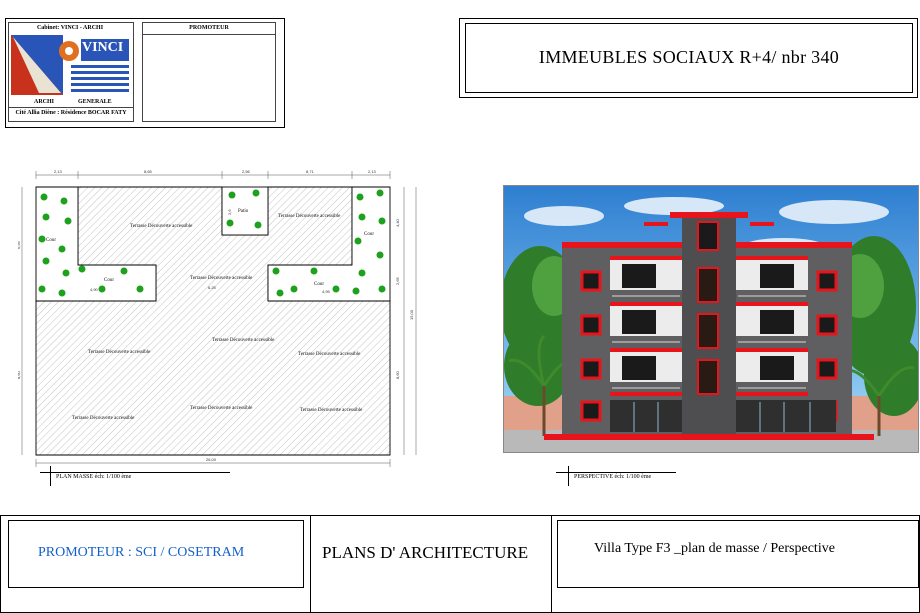  Describe the element at coordinates (135, 472) in the screenshot. I see `plan-caption-bar` at that location.